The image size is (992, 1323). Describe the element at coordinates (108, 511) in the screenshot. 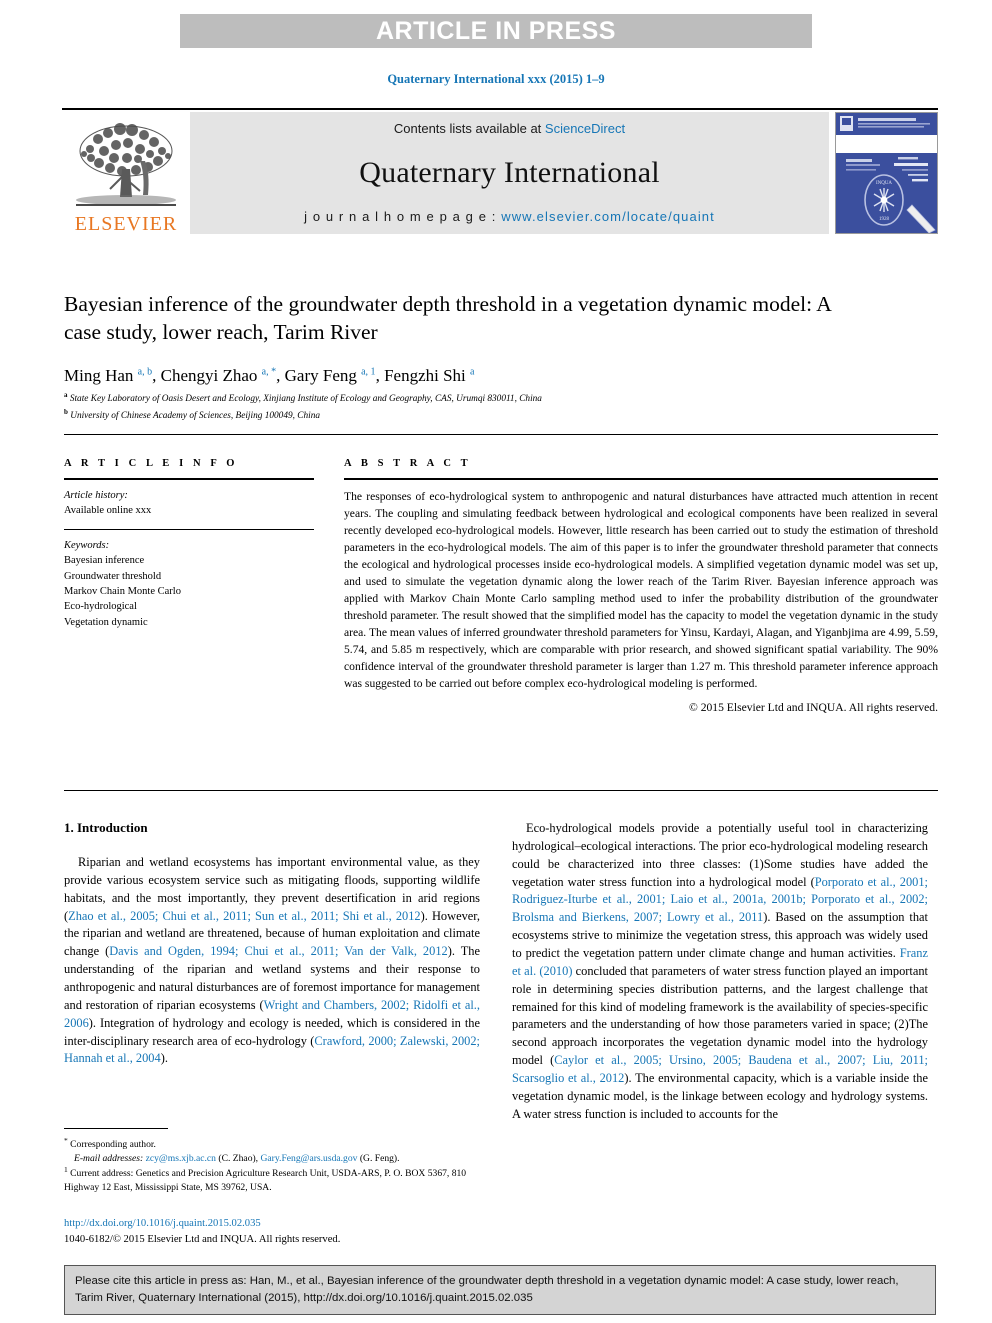

I see `article-history-value: Available online xxx` at that location.